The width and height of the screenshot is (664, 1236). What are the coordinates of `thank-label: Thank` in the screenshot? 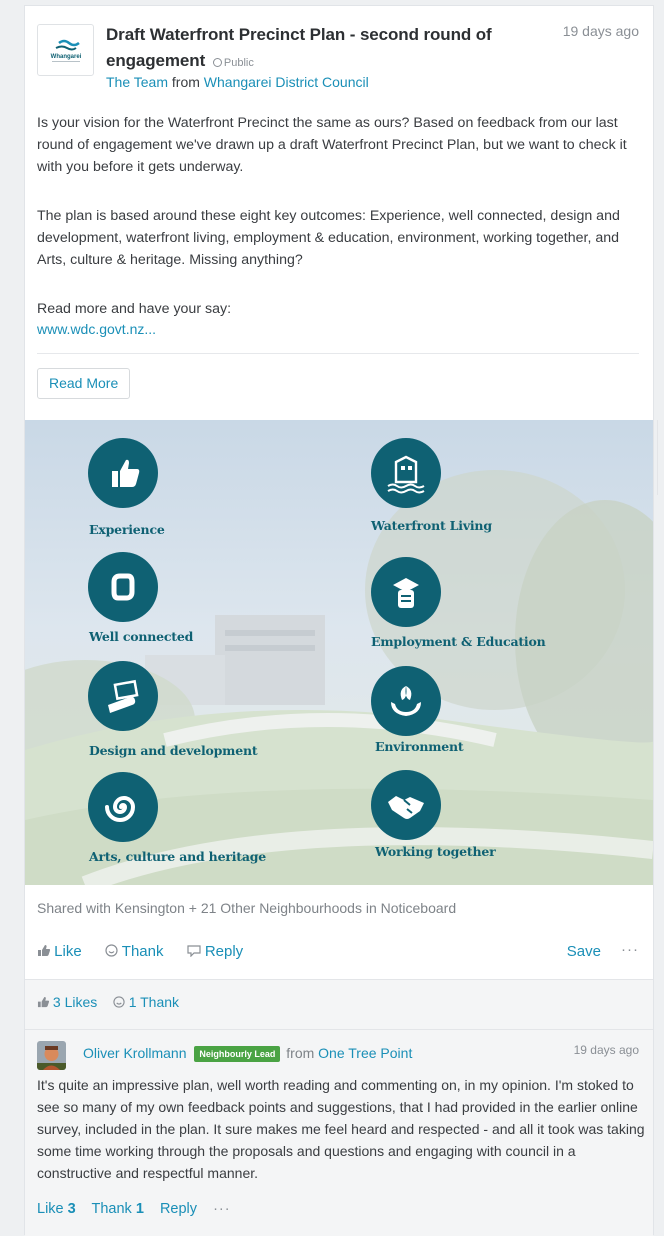 It's located at (142, 951).